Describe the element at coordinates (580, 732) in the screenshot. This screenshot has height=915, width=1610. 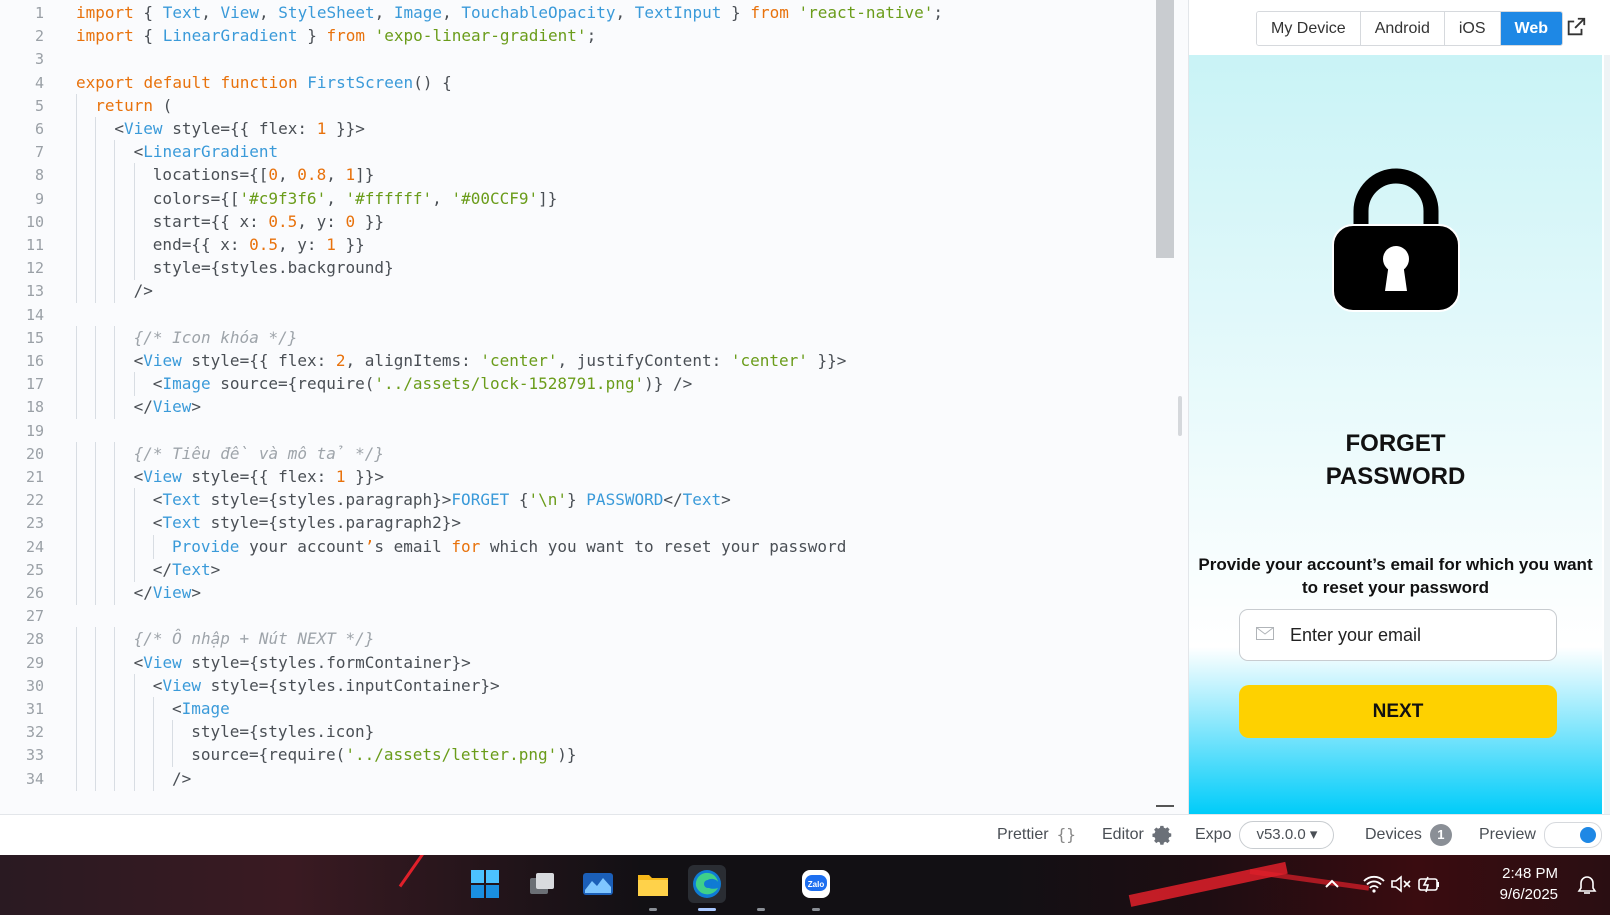
I see `code-line: 32 style={styles.icon}` at that location.